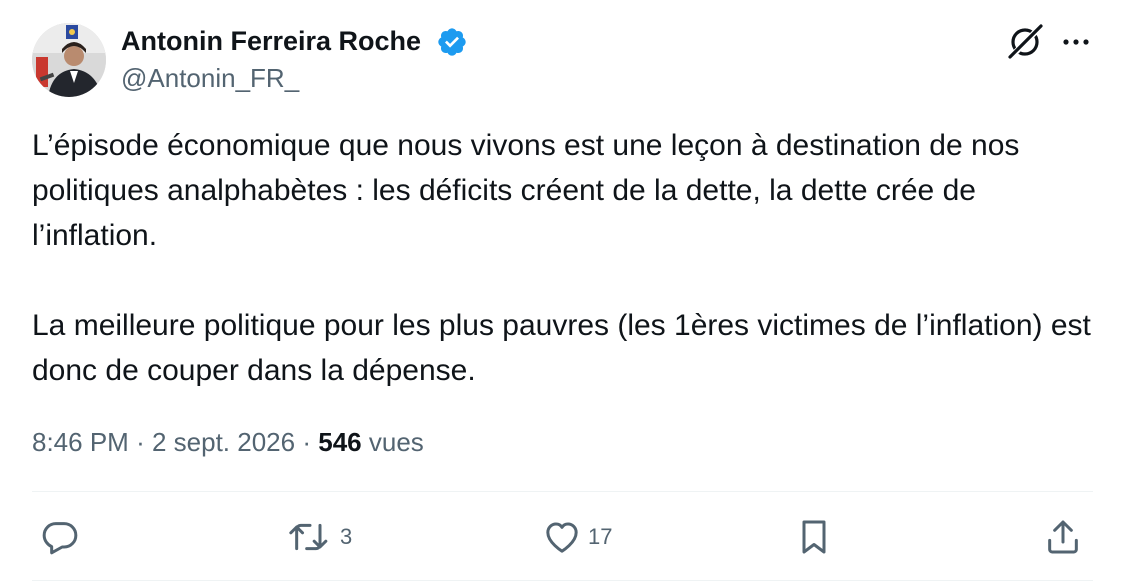 Image resolution: width=1123 pixels, height=583 pixels. I want to click on reply-button, so click(60, 537).